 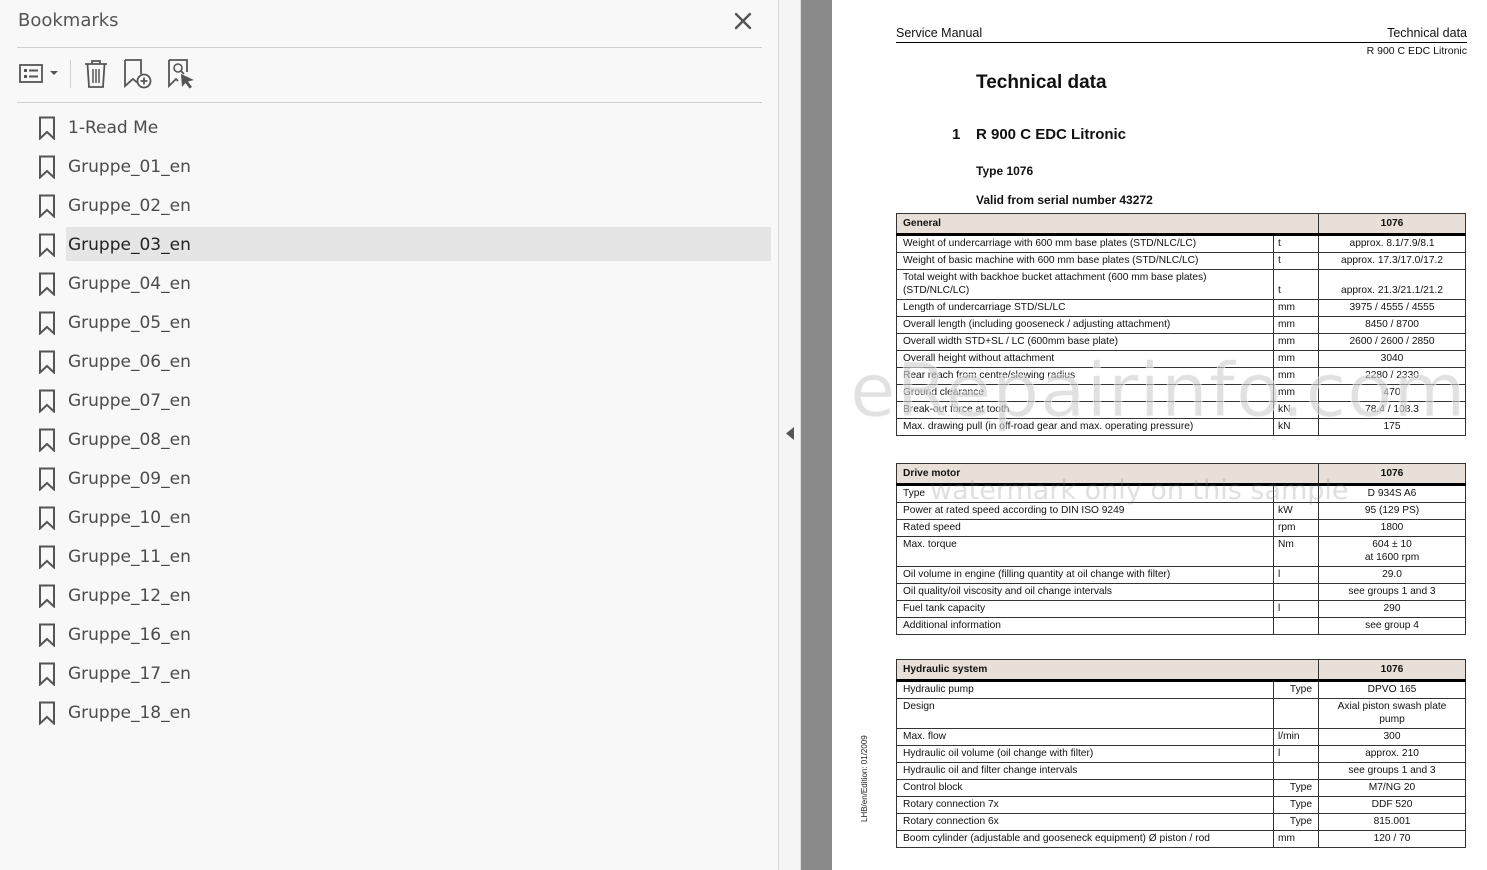 I want to click on table-row: Overall height without attachment mm 3040, so click(x=1181, y=359).